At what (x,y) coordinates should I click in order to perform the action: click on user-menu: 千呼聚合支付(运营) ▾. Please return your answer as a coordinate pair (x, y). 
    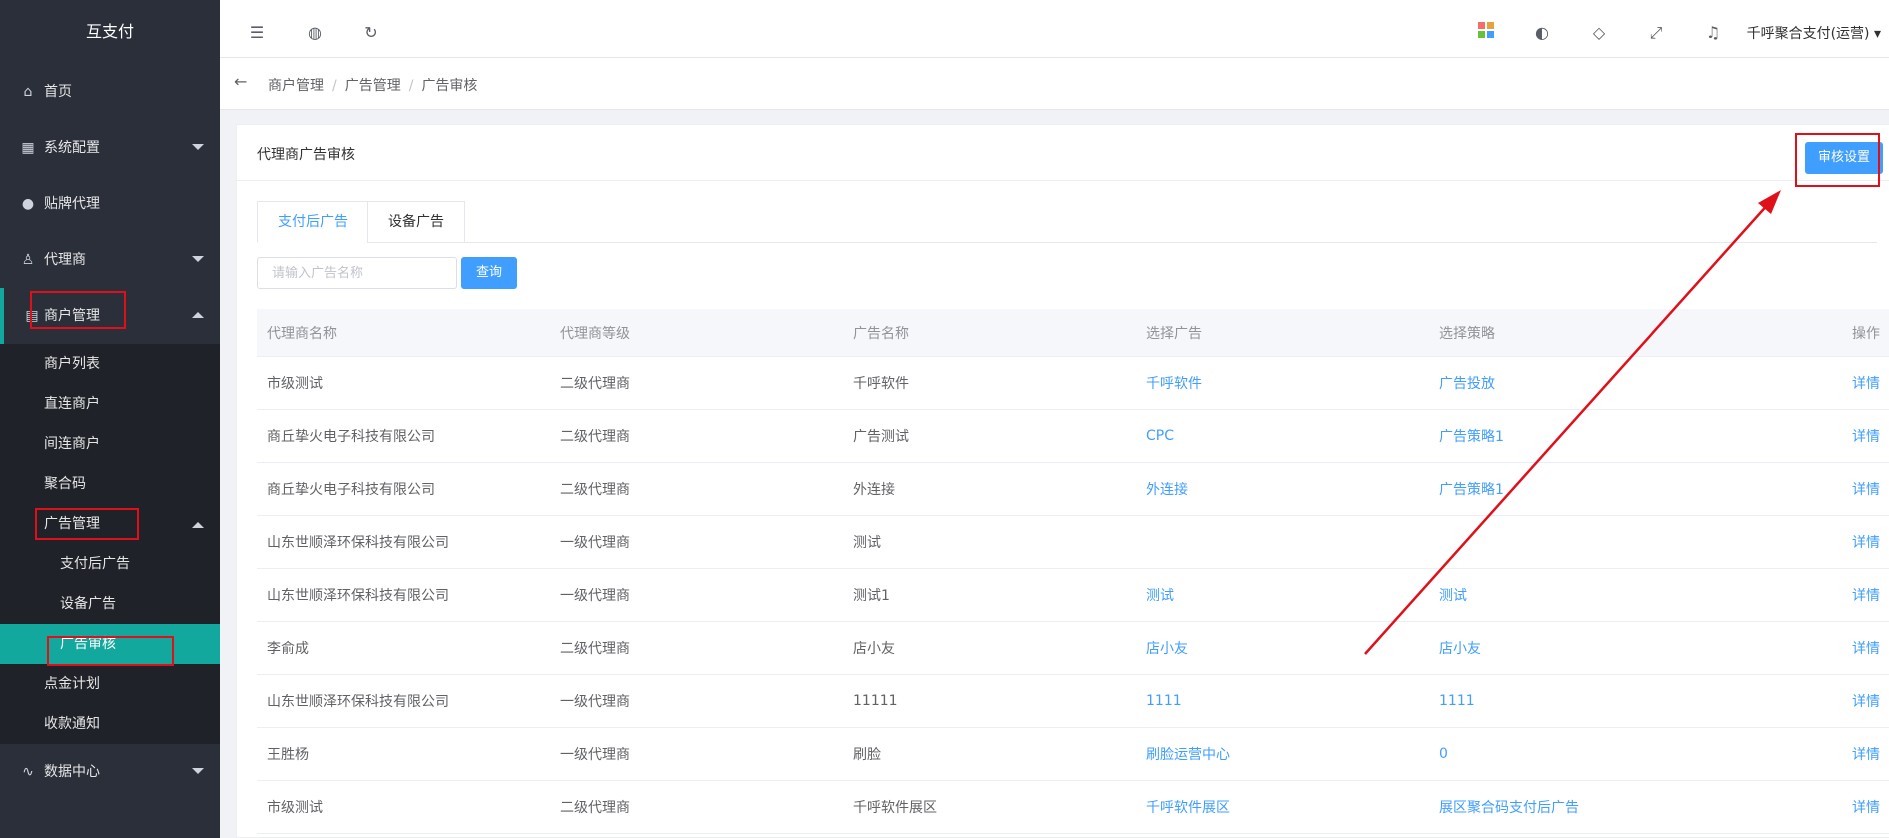
    Looking at the image, I should click on (1814, 33).